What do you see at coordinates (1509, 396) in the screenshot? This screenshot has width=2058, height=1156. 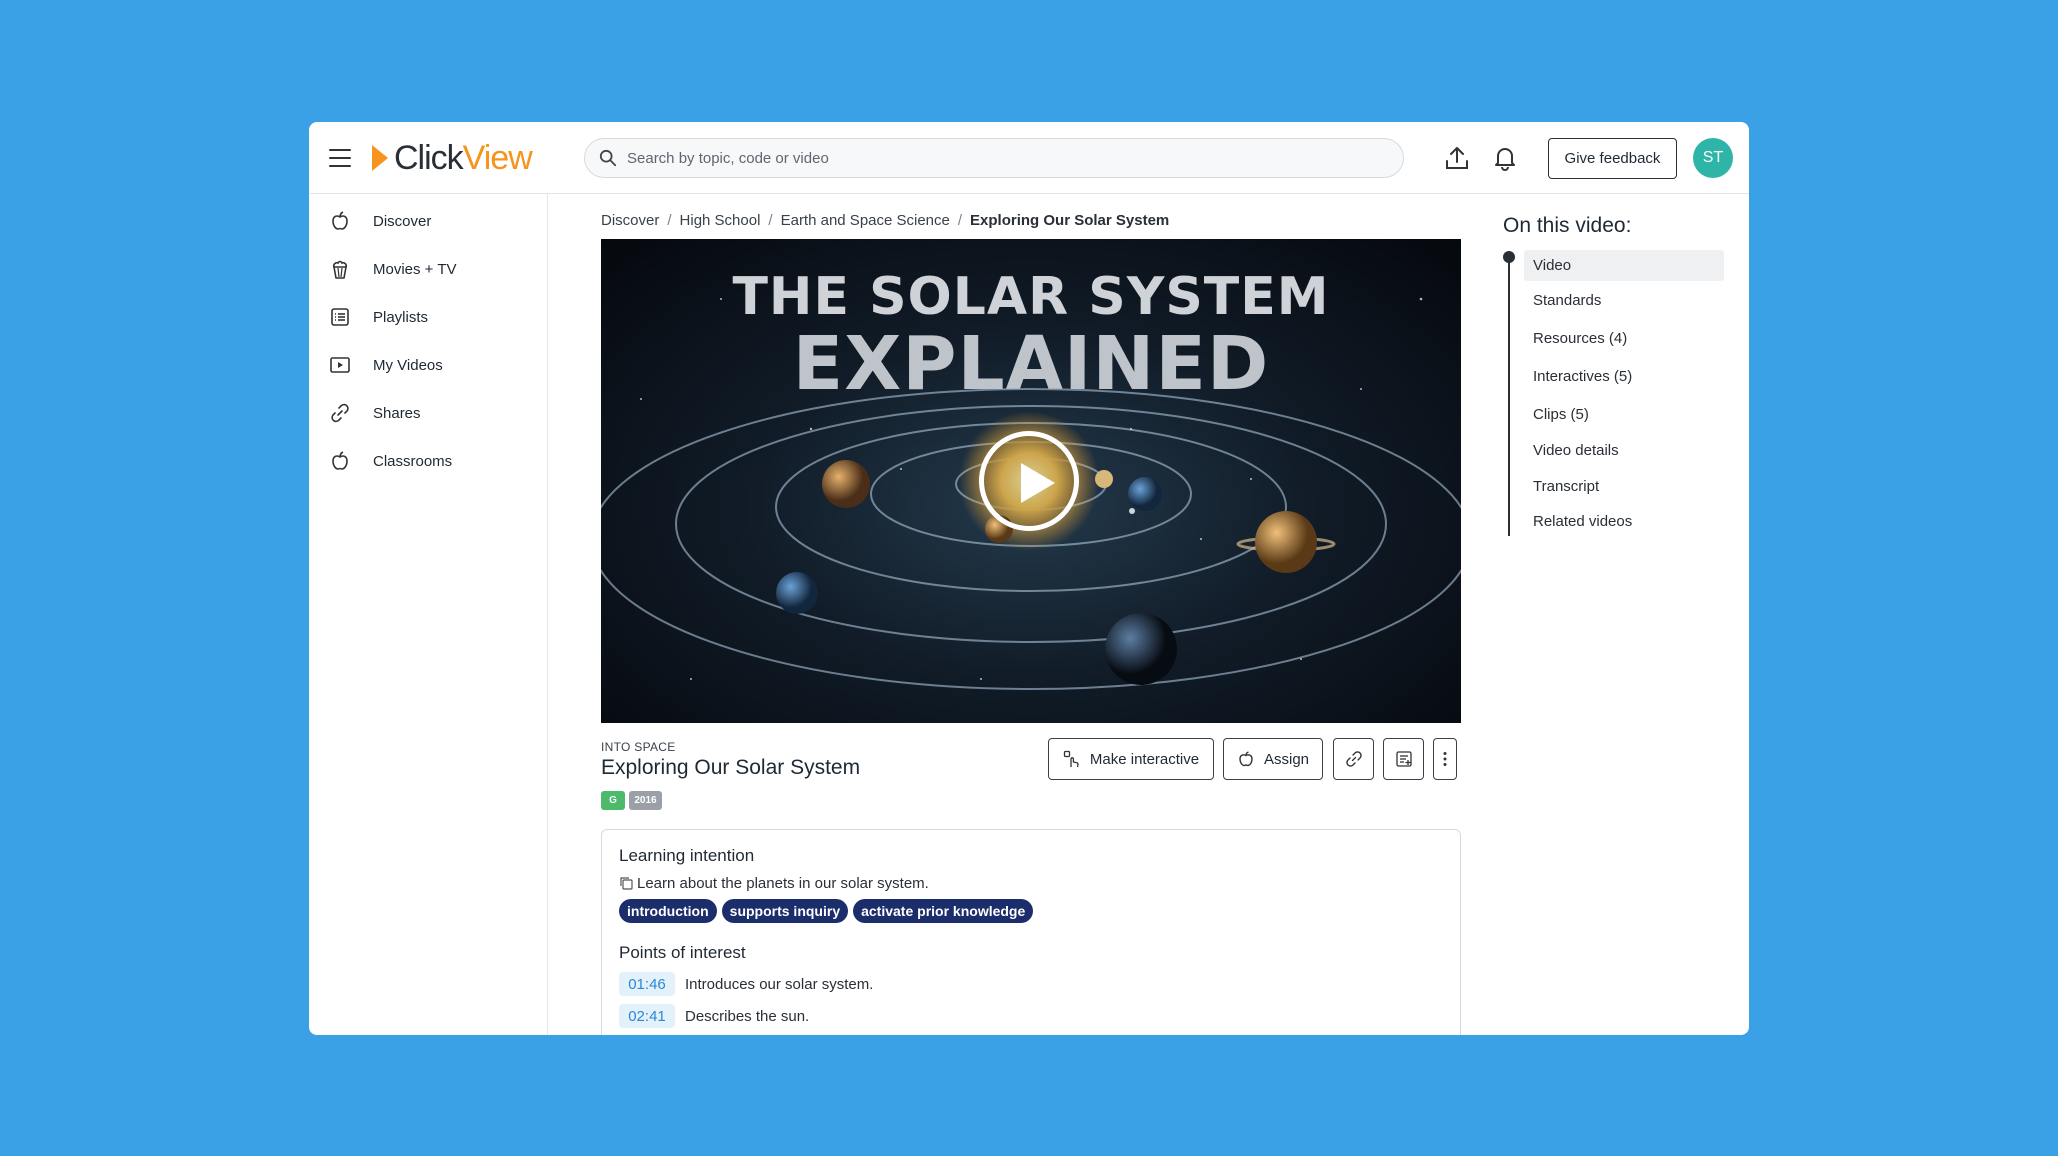 I see `toc-track` at bounding box center [1509, 396].